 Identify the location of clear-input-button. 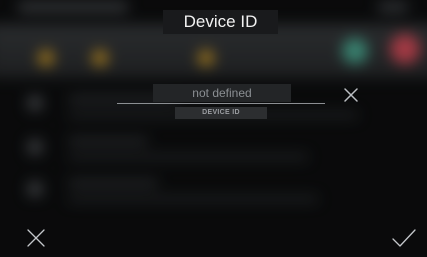
(351, 95).